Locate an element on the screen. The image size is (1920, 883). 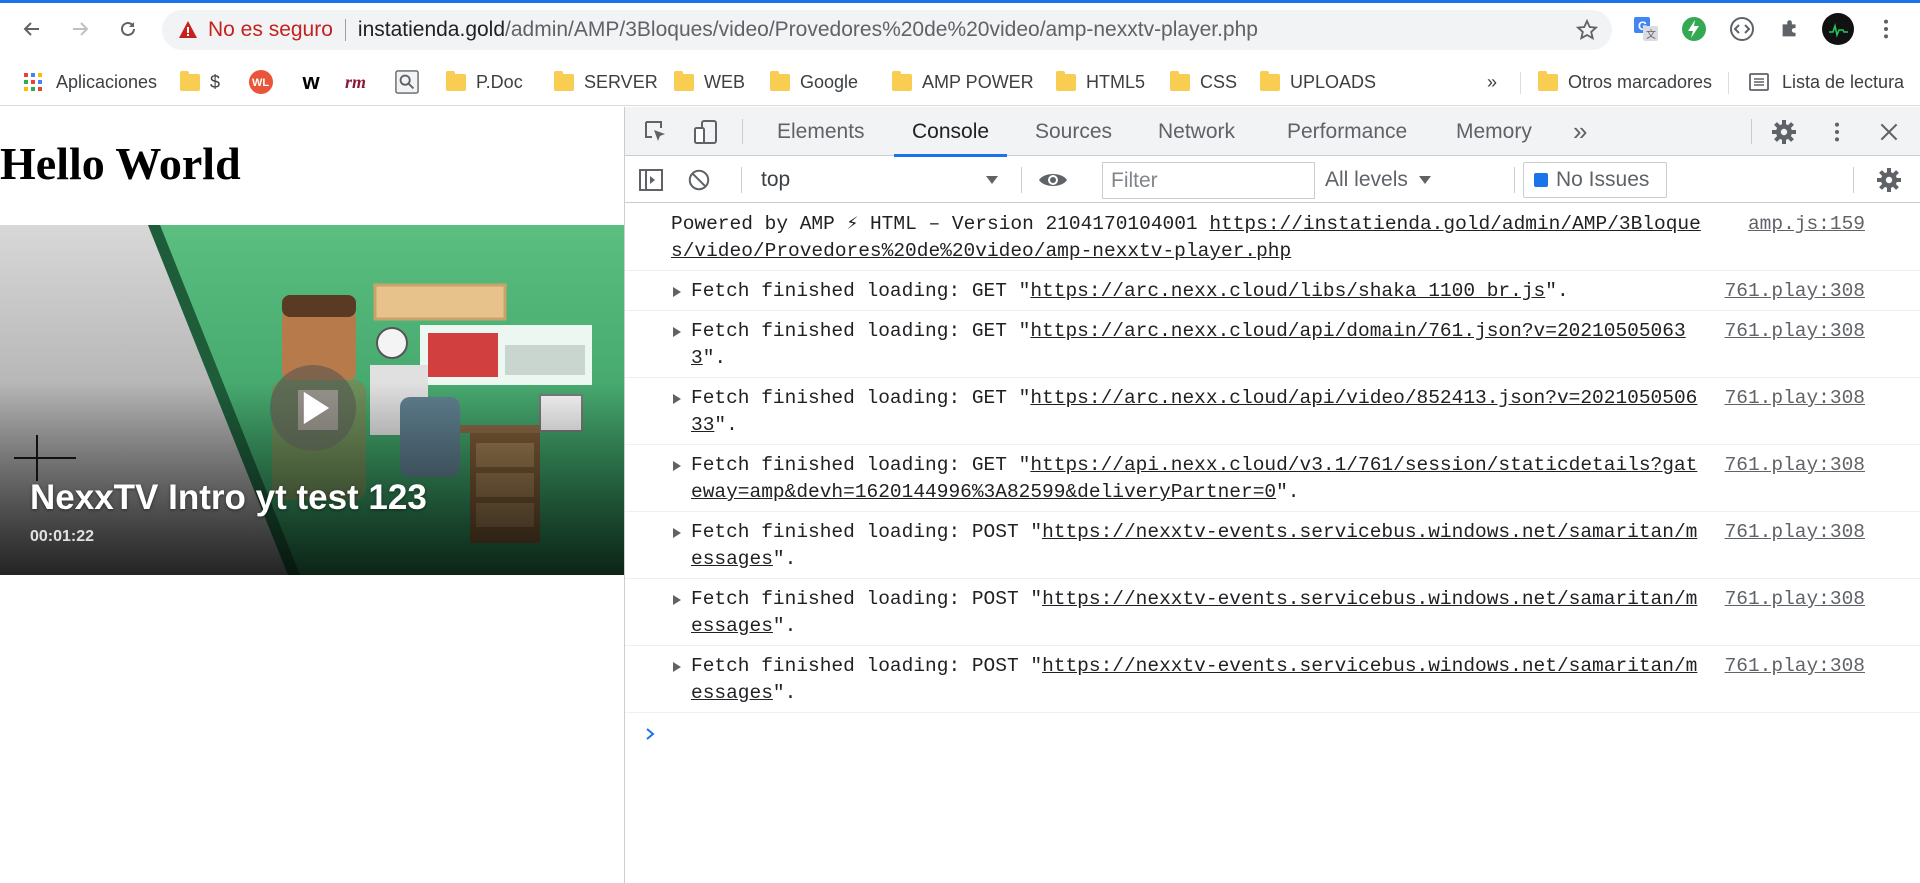
svg-text: rm is located at coordinates (355, 82).